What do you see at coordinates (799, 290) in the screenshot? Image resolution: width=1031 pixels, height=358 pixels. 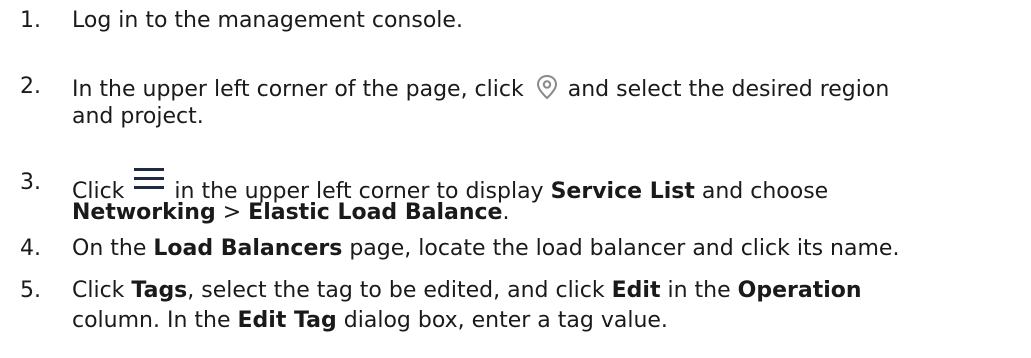 I see `operation-term: Operation` at bounding box center [799, 290].